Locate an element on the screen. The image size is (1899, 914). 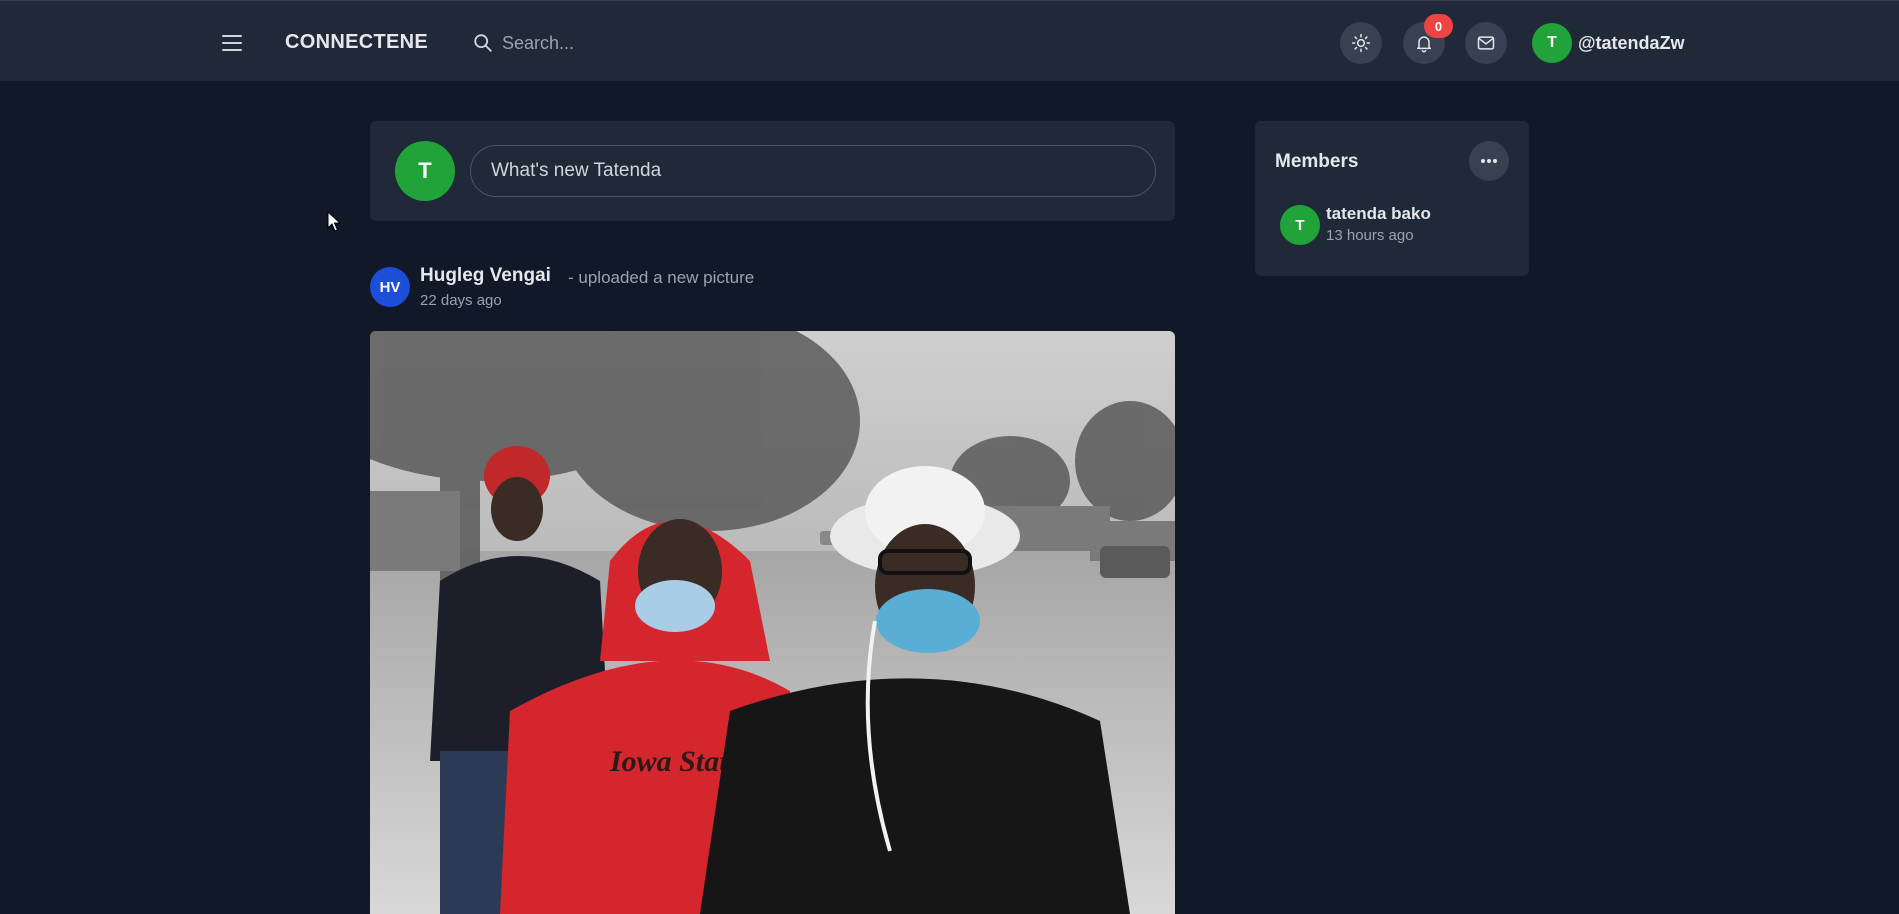
theme-toggle-button is located at coordinates (1361, 43).